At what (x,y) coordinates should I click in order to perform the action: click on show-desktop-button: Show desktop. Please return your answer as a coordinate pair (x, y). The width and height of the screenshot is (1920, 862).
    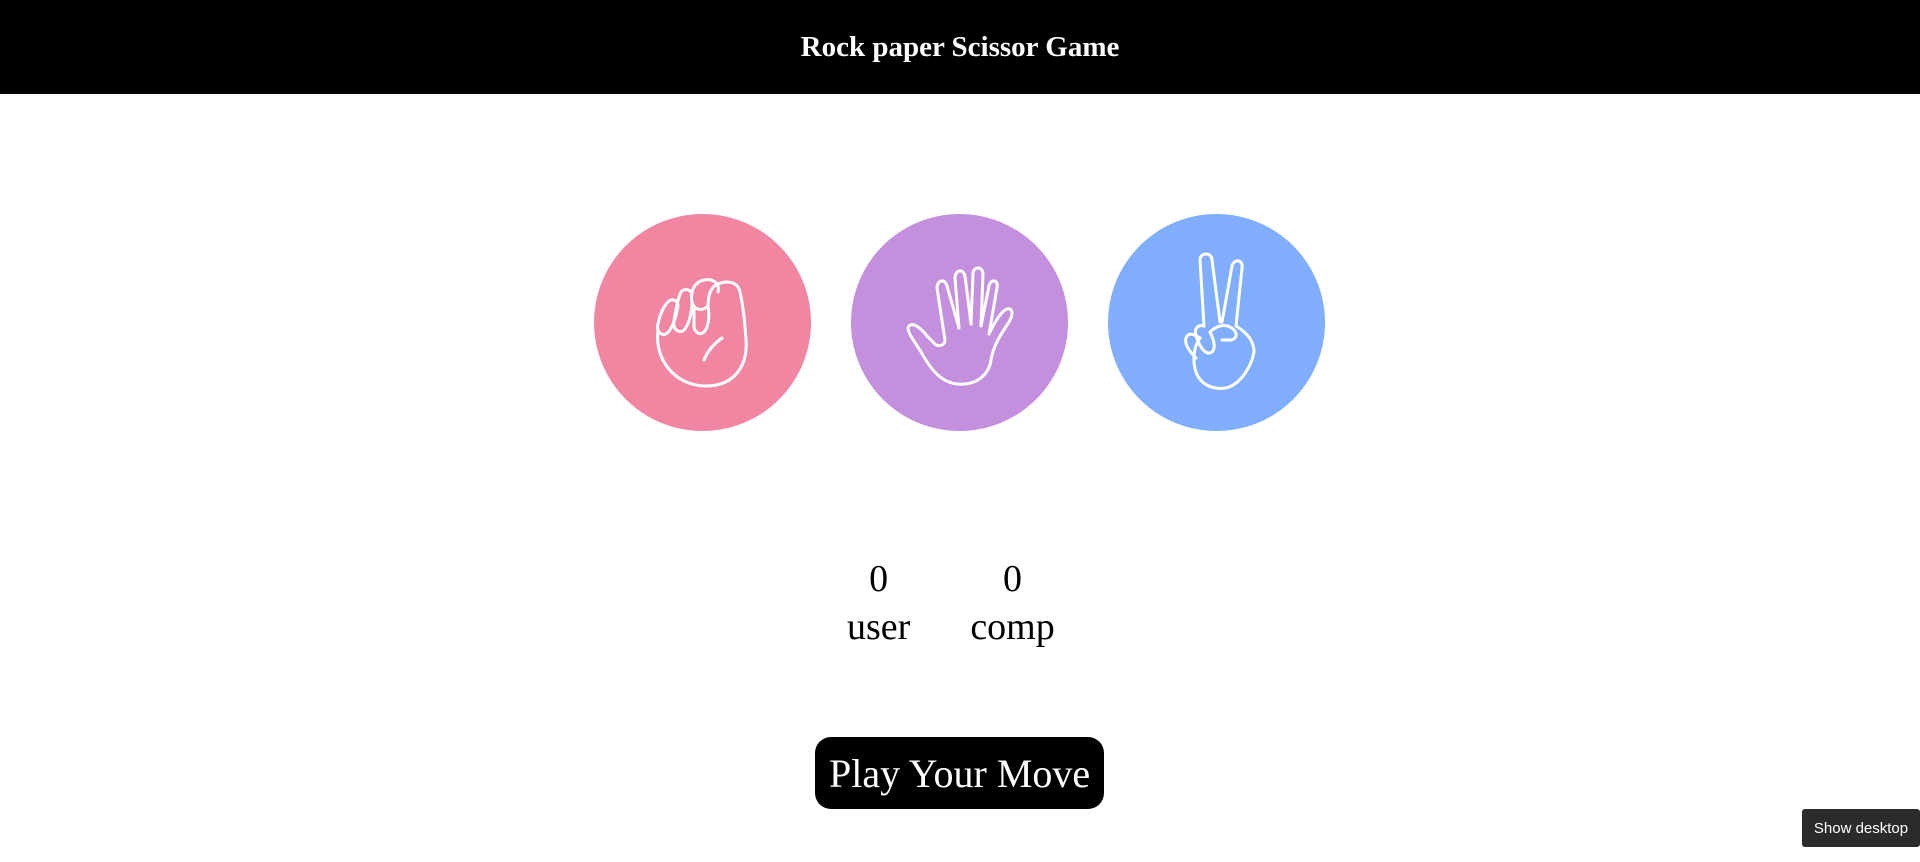
    Looking at the image, I should click on (1861, 828).